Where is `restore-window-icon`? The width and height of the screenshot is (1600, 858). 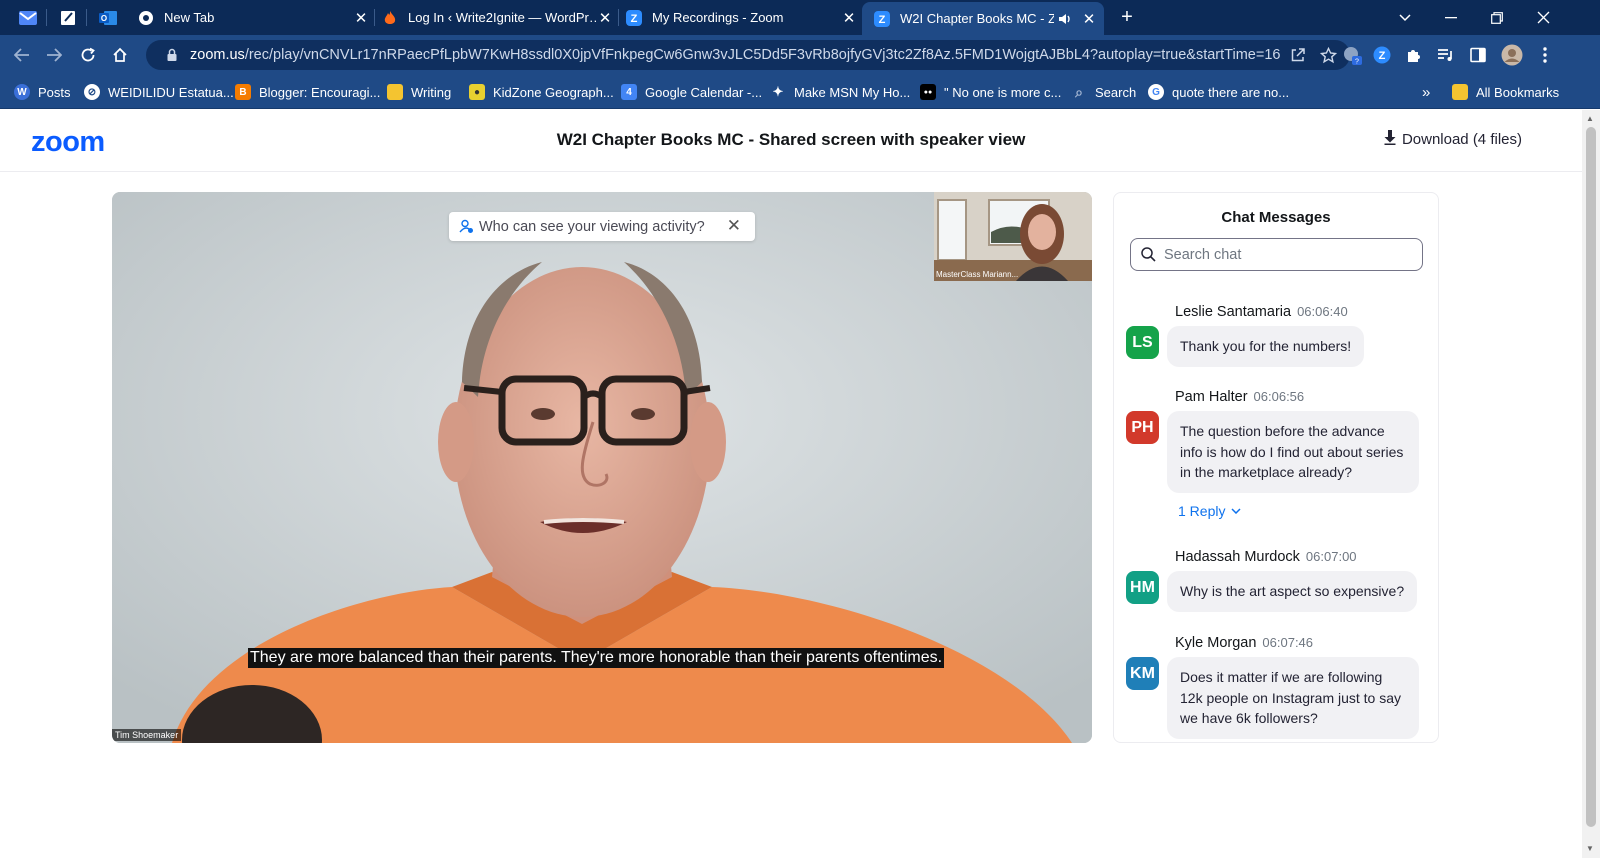 restore-window-icon is located at coordinates (1497, 17).